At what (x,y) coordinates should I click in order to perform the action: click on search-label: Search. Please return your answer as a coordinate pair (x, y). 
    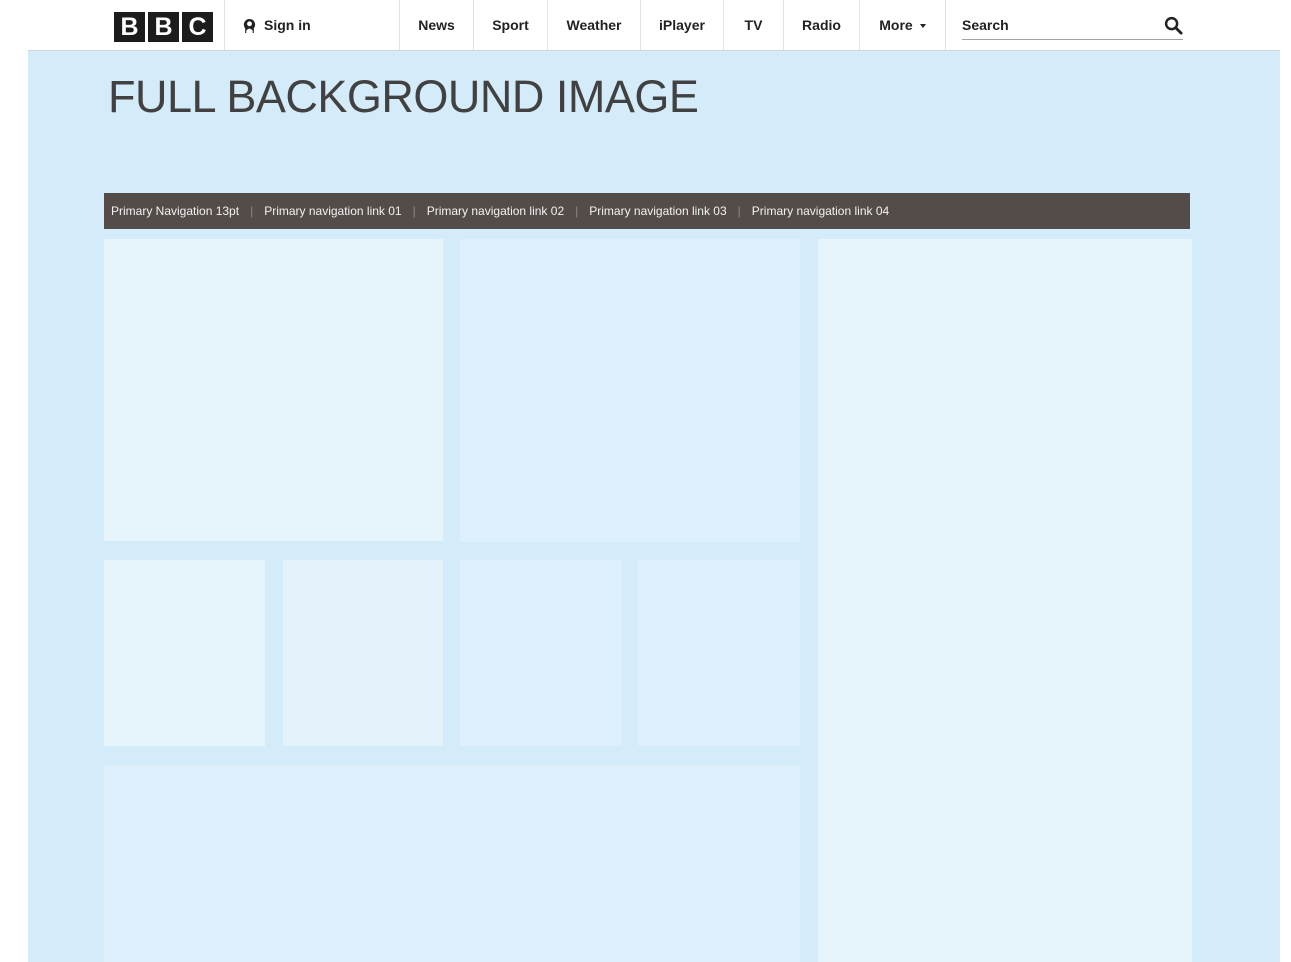
    Looking at the image, I should click on (985, 25).